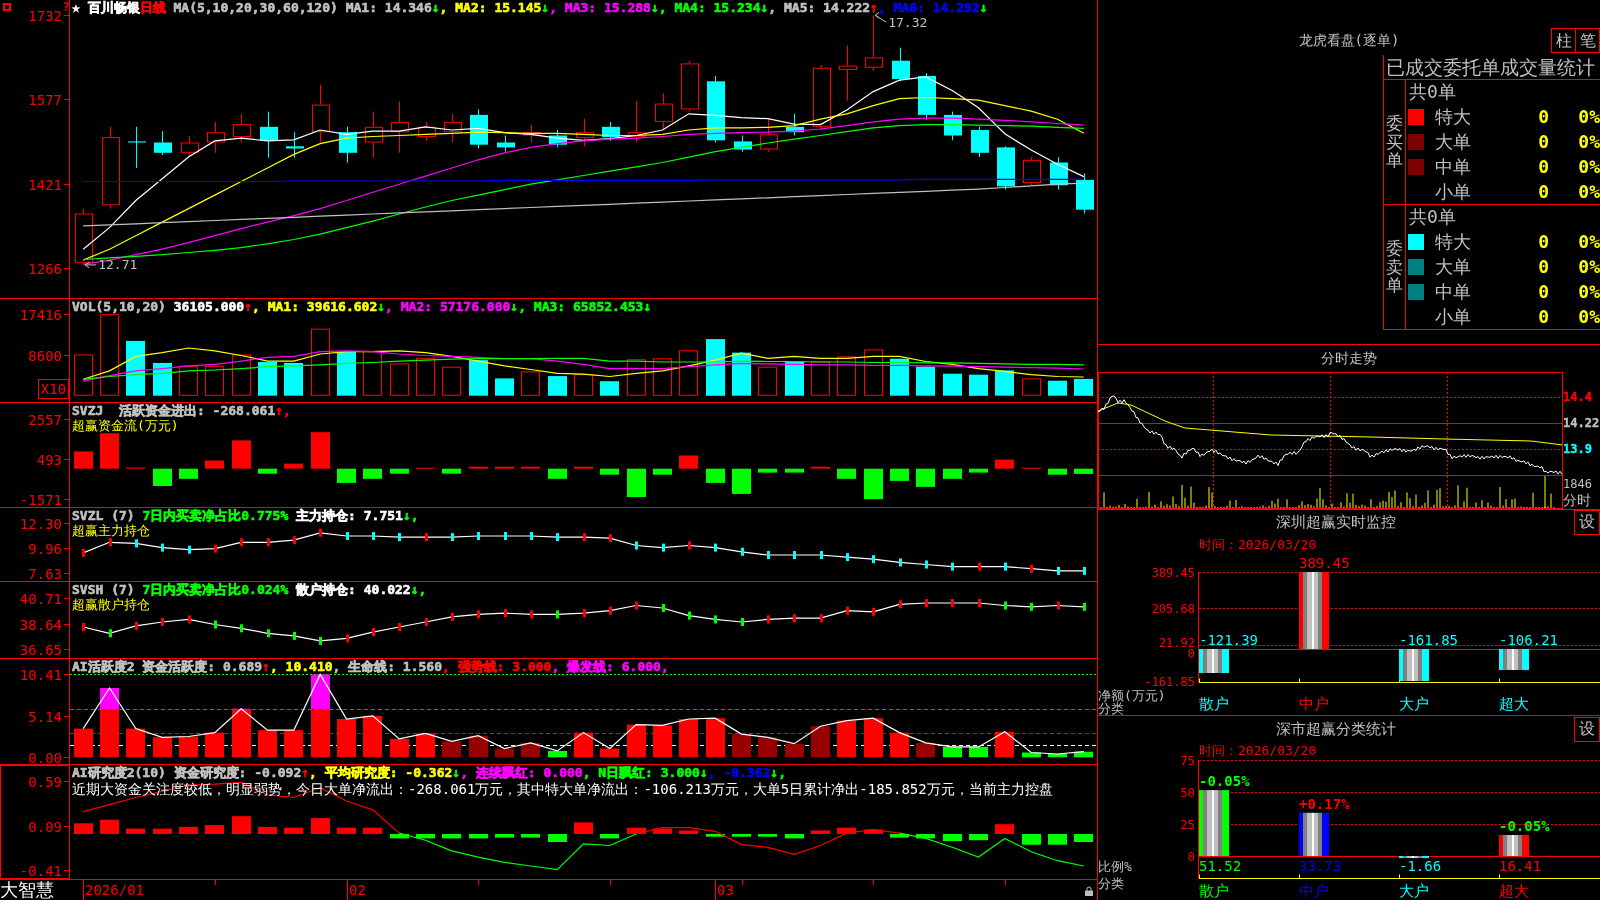 The height and width of the screenshot is (900, 1600). I want to click on axis-label: 205.68, so click(1173, 608).